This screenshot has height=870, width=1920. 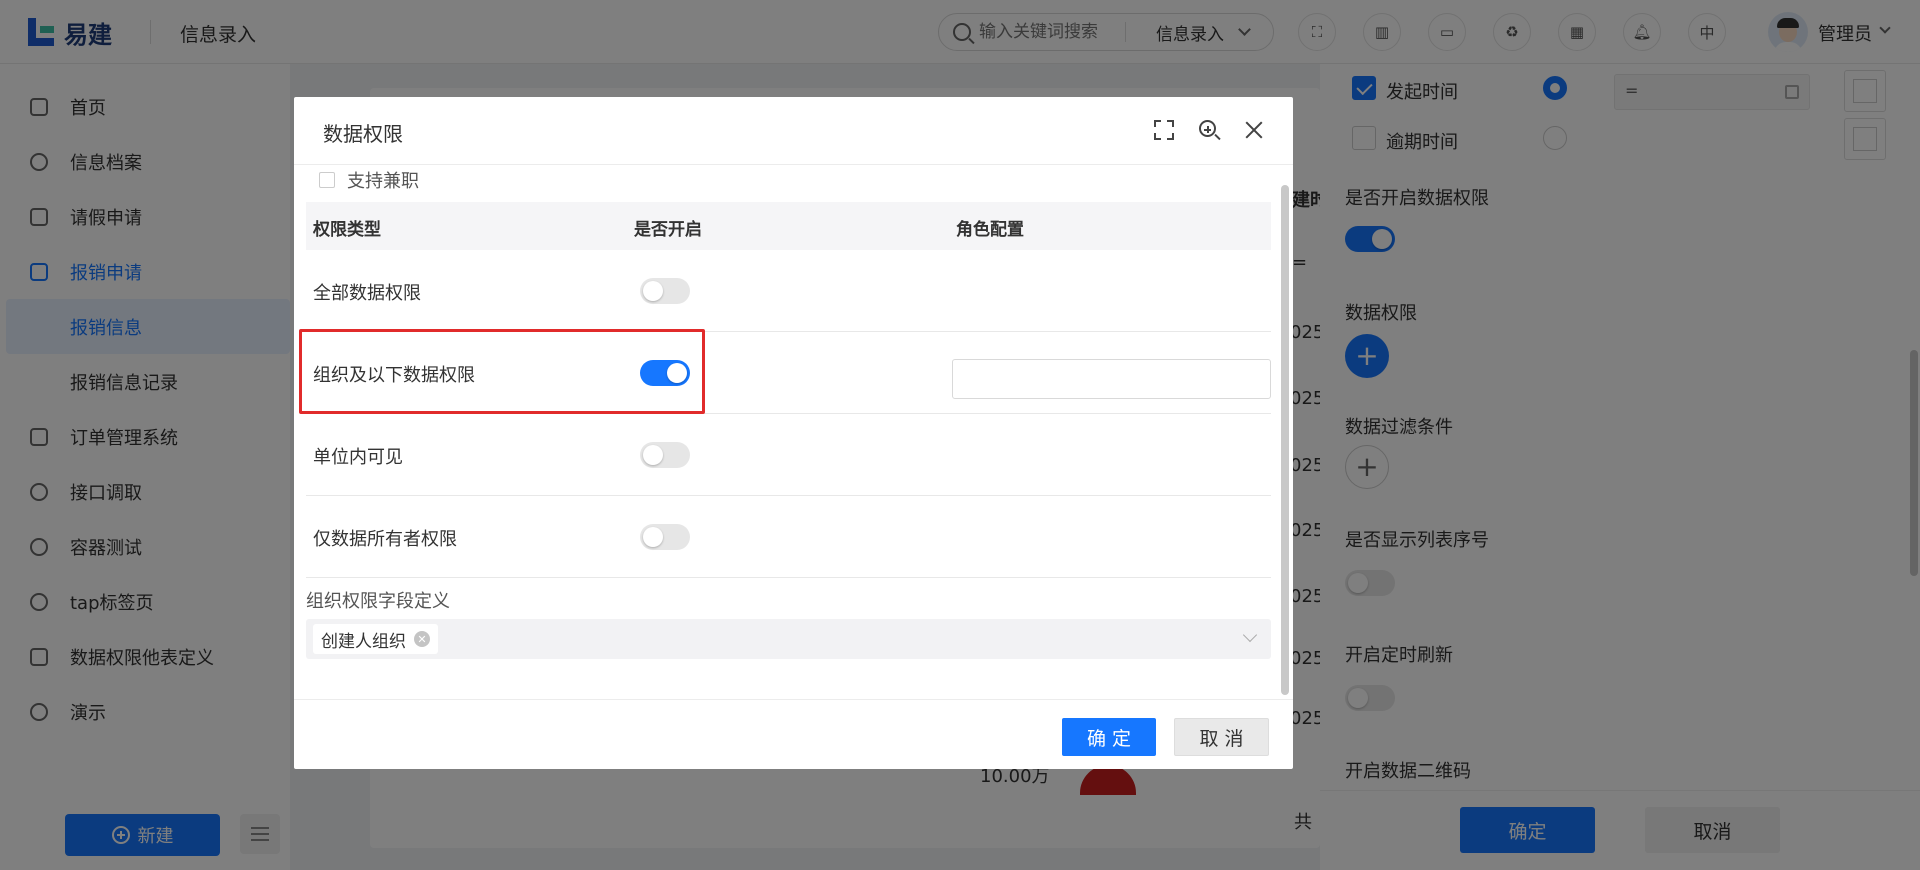 I want to click on support-part-time-checkbox, so click(x=327, y=180).